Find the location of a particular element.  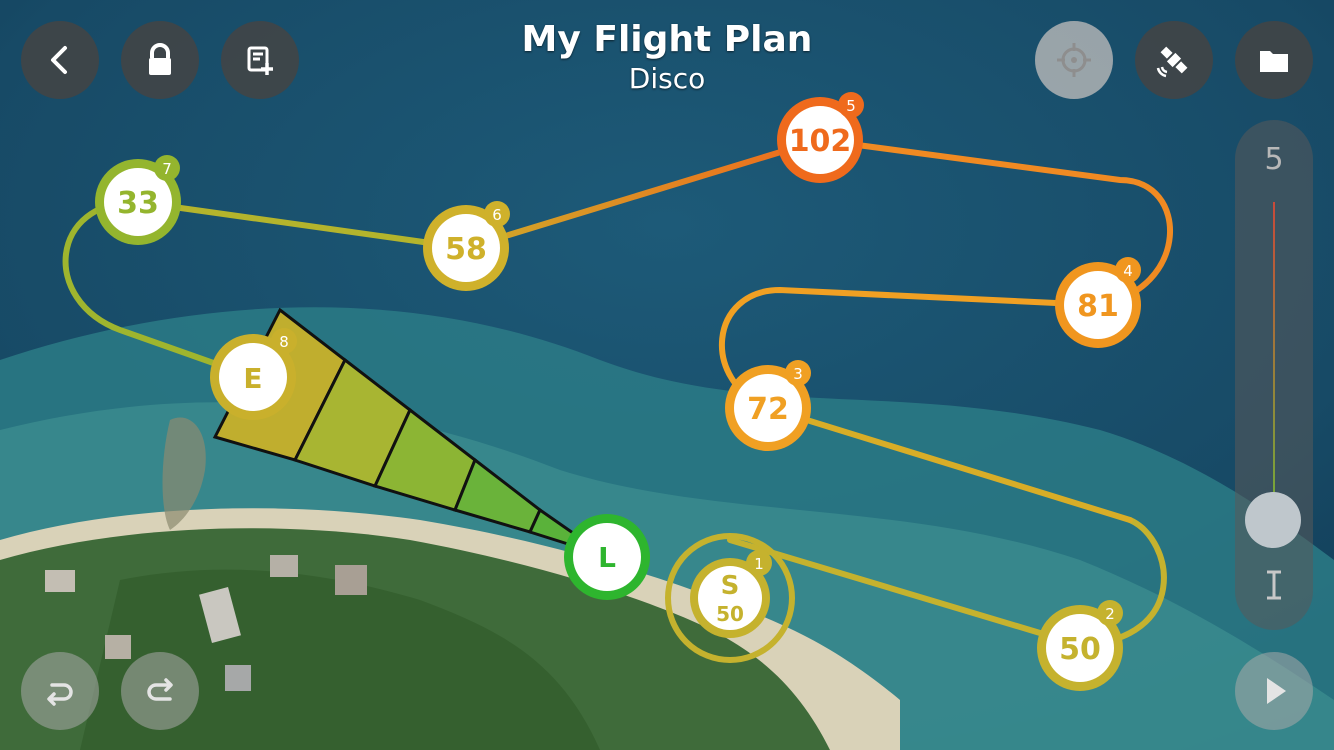

lock-button is located at coordinates (160, 60).